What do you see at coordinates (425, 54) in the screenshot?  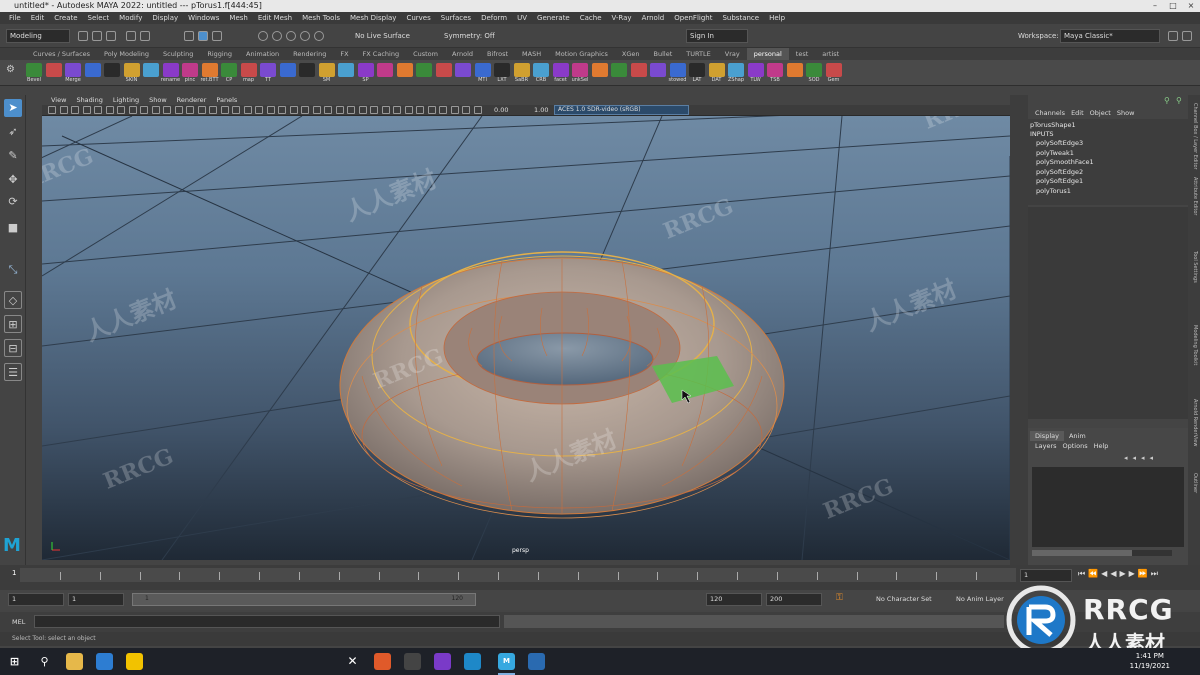 I see `shelf-tab-custom: Custom` at bounding box center [425, 54].